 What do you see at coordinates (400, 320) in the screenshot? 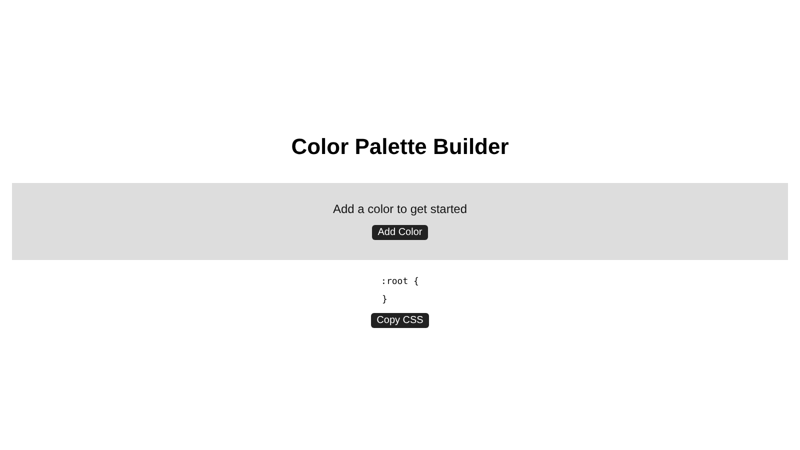
I see `copy-css-button: Copy CSS` at bounding box center [400, 320].